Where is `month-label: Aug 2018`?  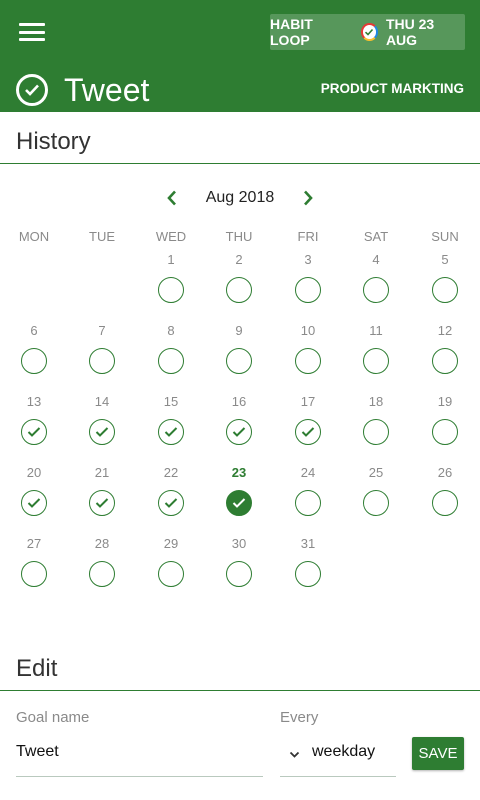 month-label: Aug 2018 is located at coordinates (240, 197).